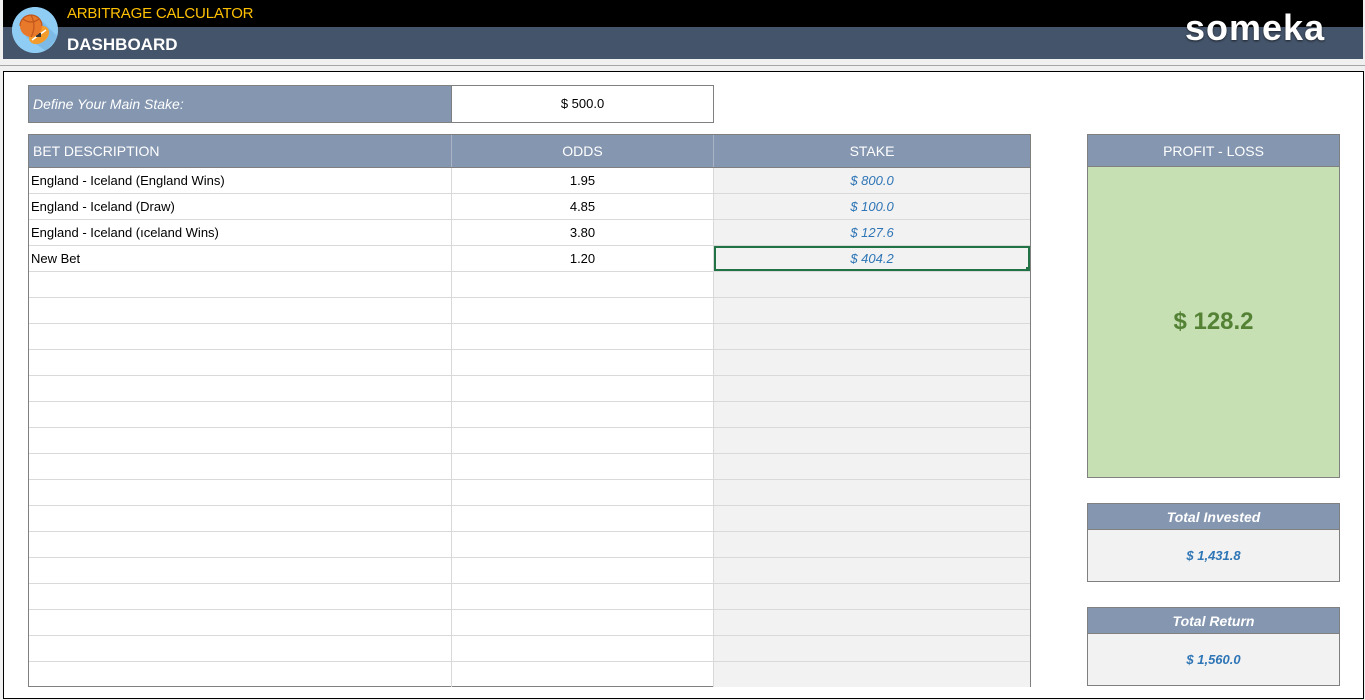 The image size is (1365, 700). I want to click on main-stake-input: $ 500.0, so click(582, 104).